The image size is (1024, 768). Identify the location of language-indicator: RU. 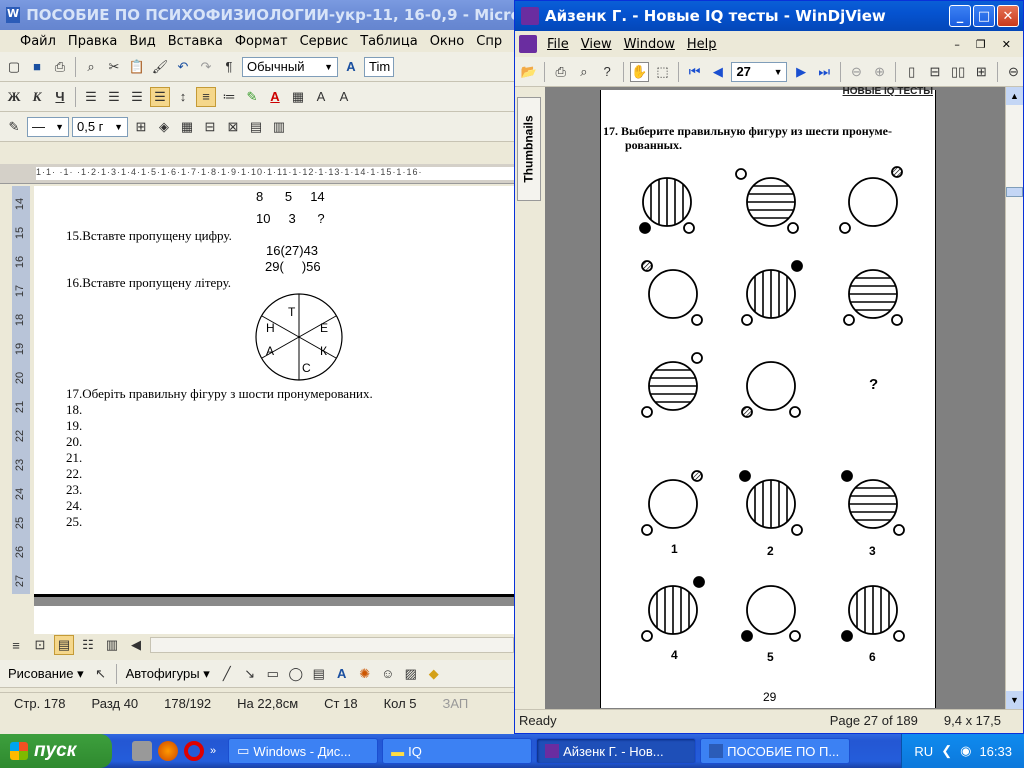
(923, 751).